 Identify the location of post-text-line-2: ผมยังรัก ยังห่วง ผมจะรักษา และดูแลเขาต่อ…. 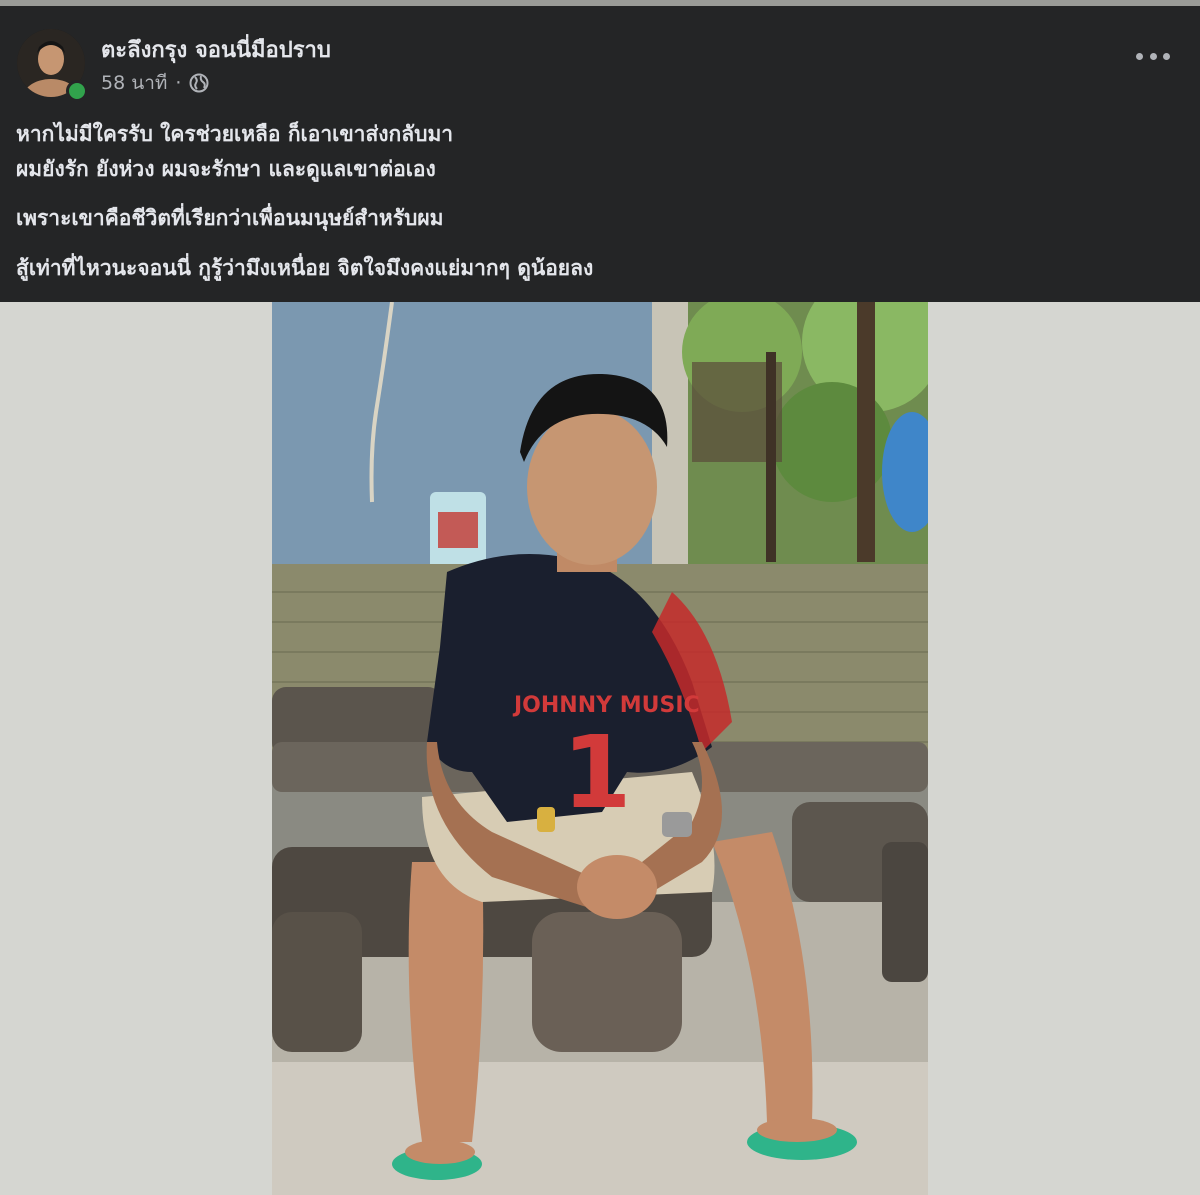
(226, 169).